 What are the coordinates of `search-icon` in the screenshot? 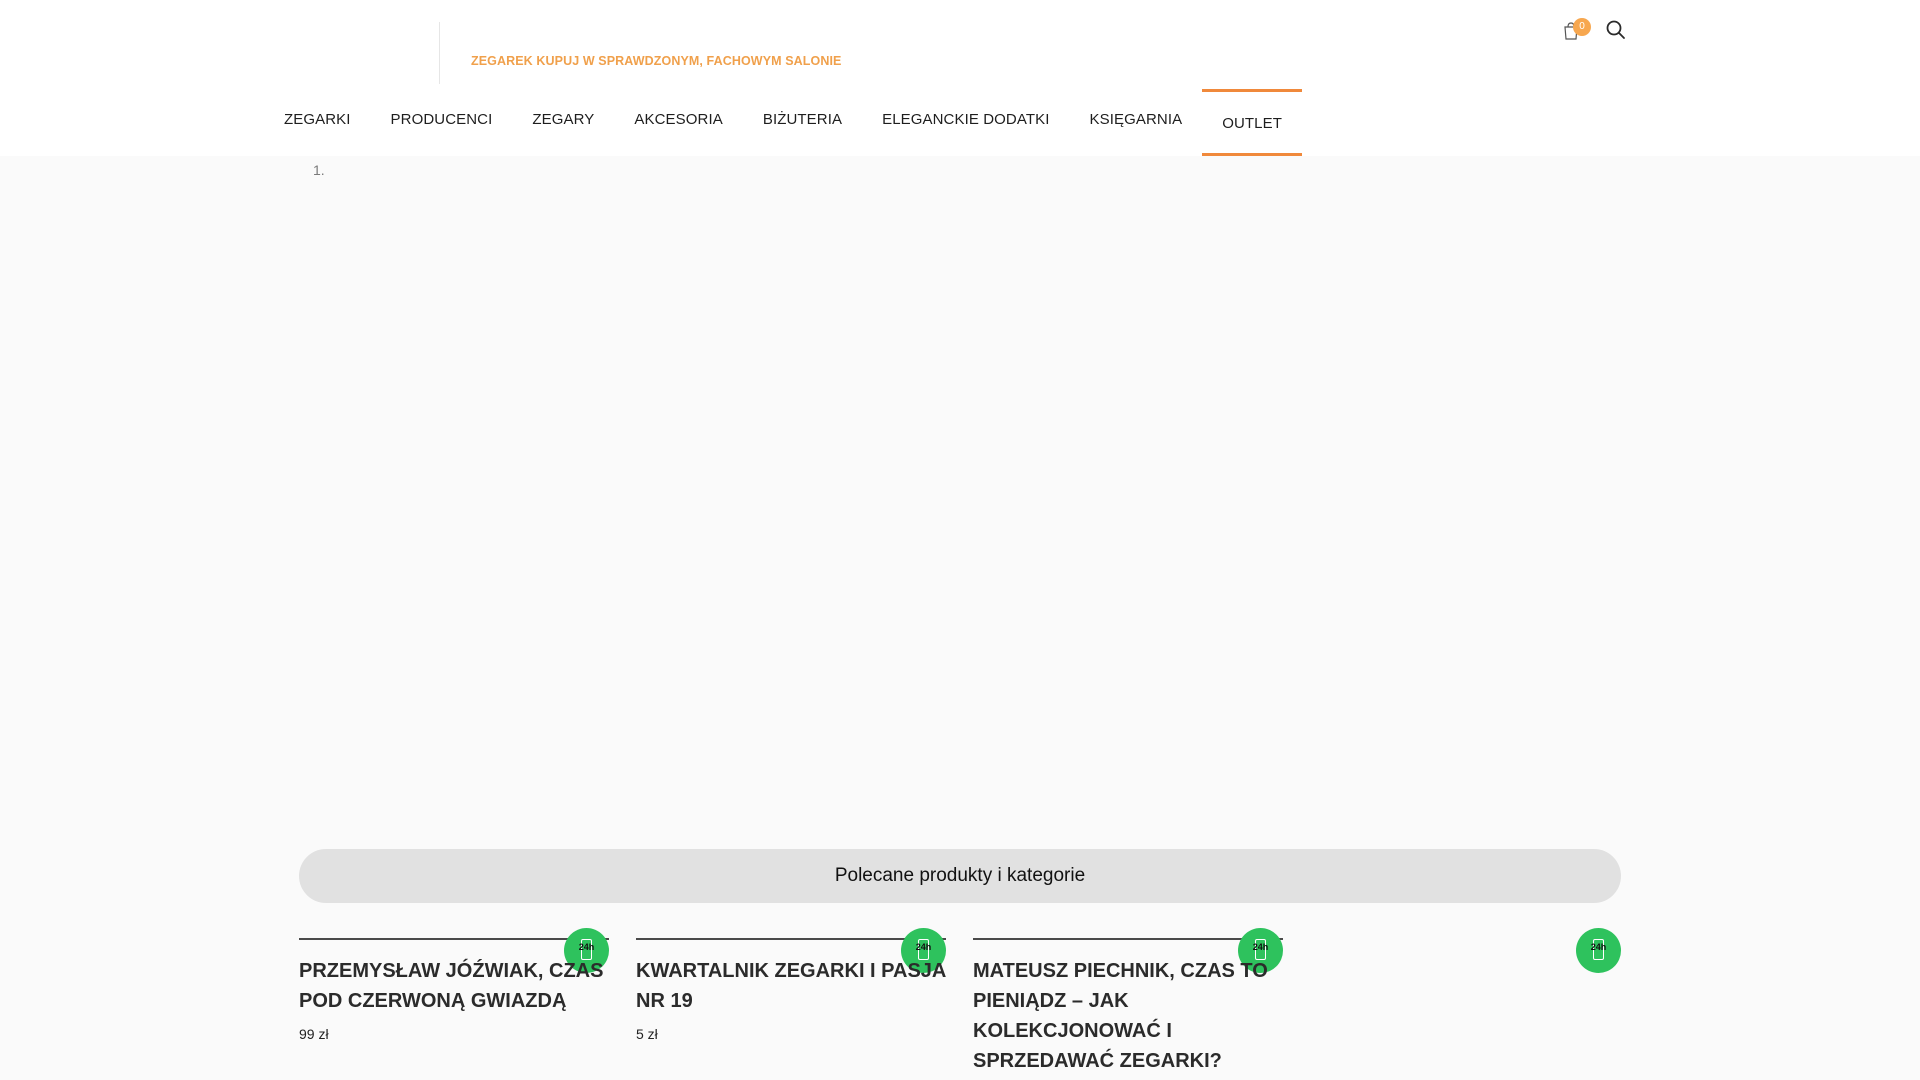 It's located at (1615, 29).